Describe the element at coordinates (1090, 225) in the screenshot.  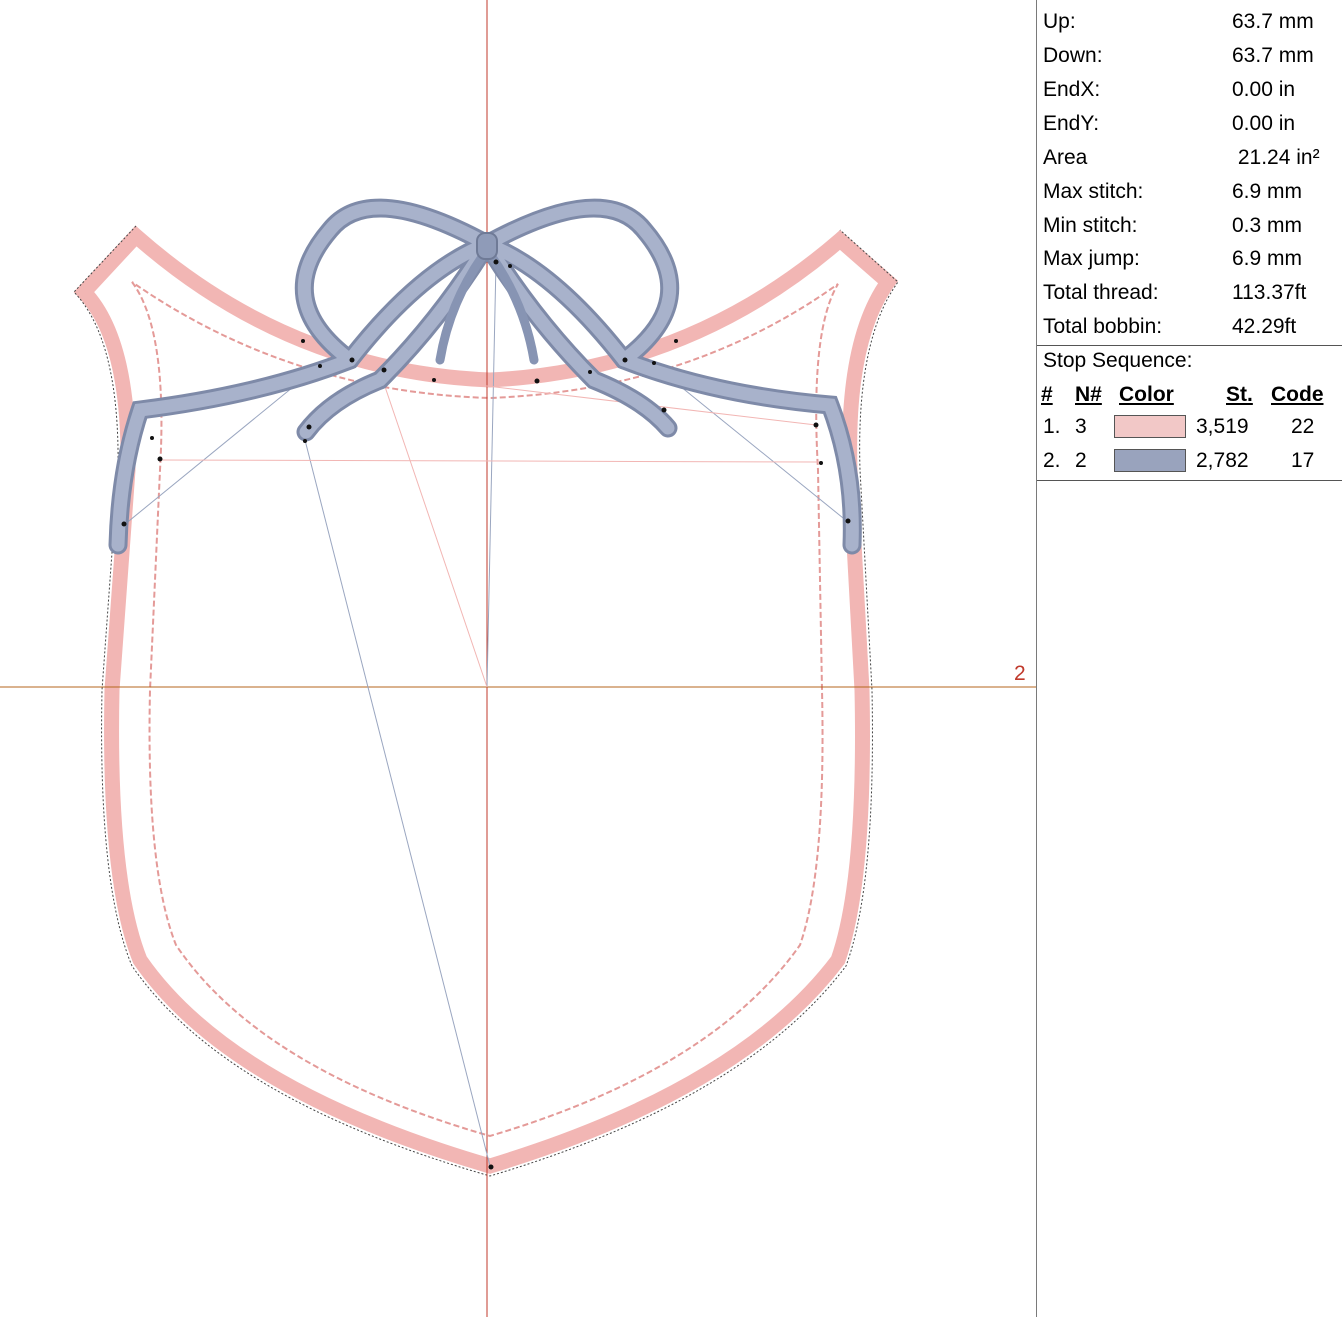
I see `stat-label: Min stitch:` at that location.